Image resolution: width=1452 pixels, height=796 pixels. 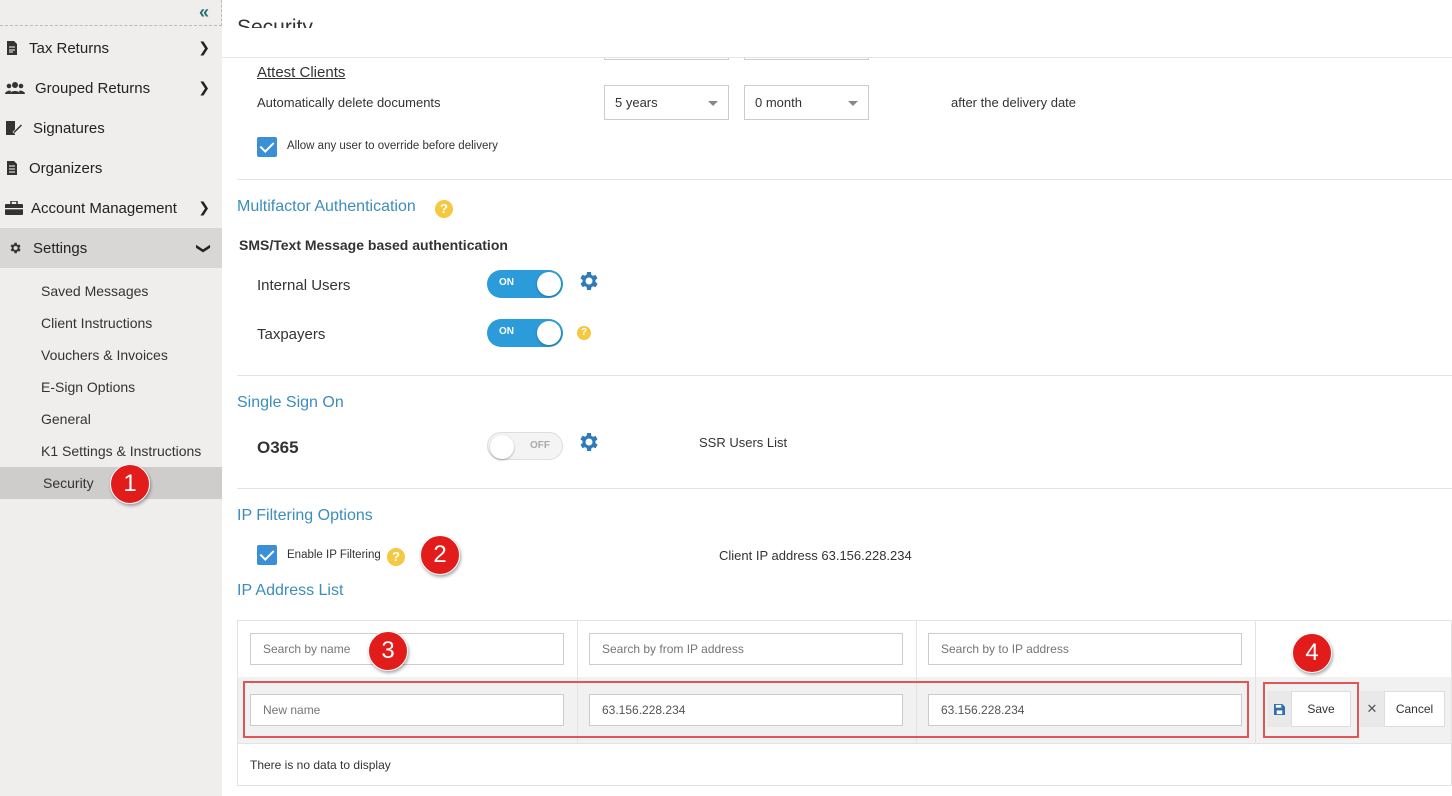 What do you see at coordinates (267, 147) in the screenshot?
I see `override-checkbox` at bounding box center [267, 147].